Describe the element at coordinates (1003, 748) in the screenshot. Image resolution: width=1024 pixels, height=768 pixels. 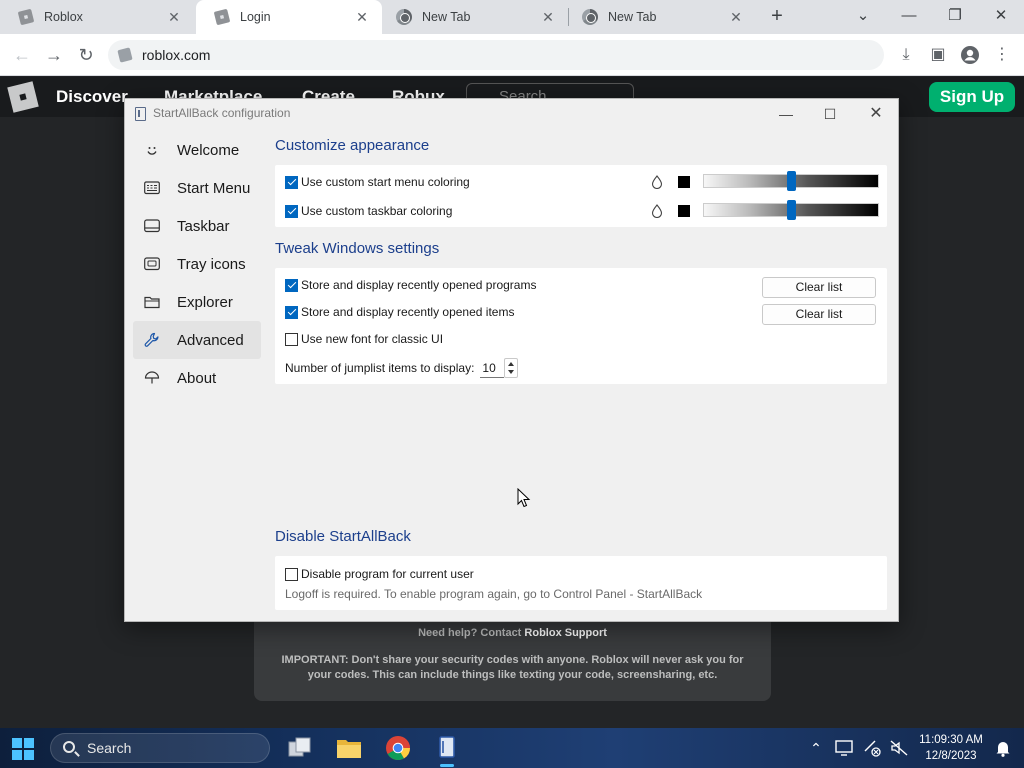
I see `notification-bell-icon` at that location.